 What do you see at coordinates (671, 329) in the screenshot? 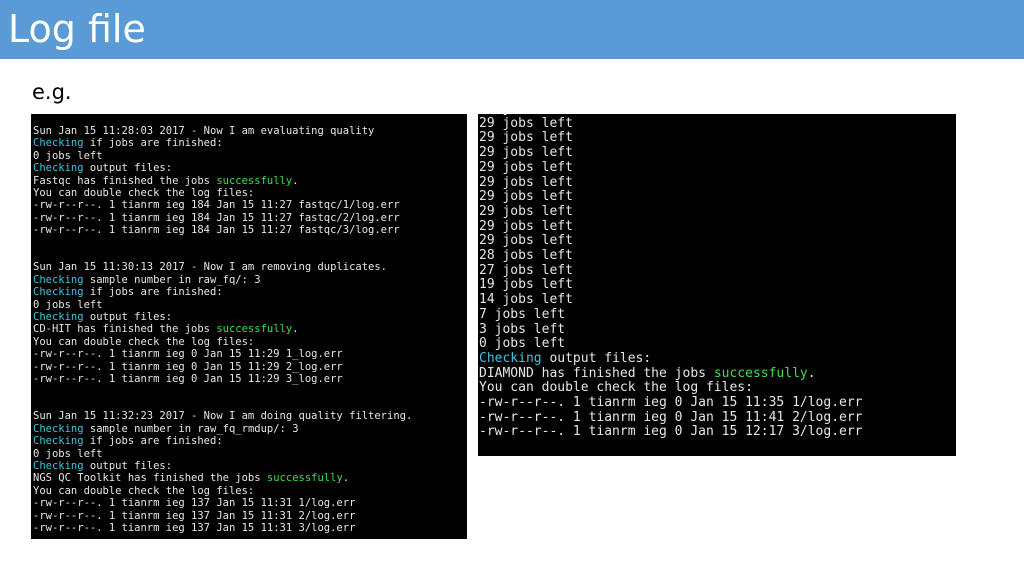
I see `terminal-line: 3 jobs left` at bounding box center [671, 329].